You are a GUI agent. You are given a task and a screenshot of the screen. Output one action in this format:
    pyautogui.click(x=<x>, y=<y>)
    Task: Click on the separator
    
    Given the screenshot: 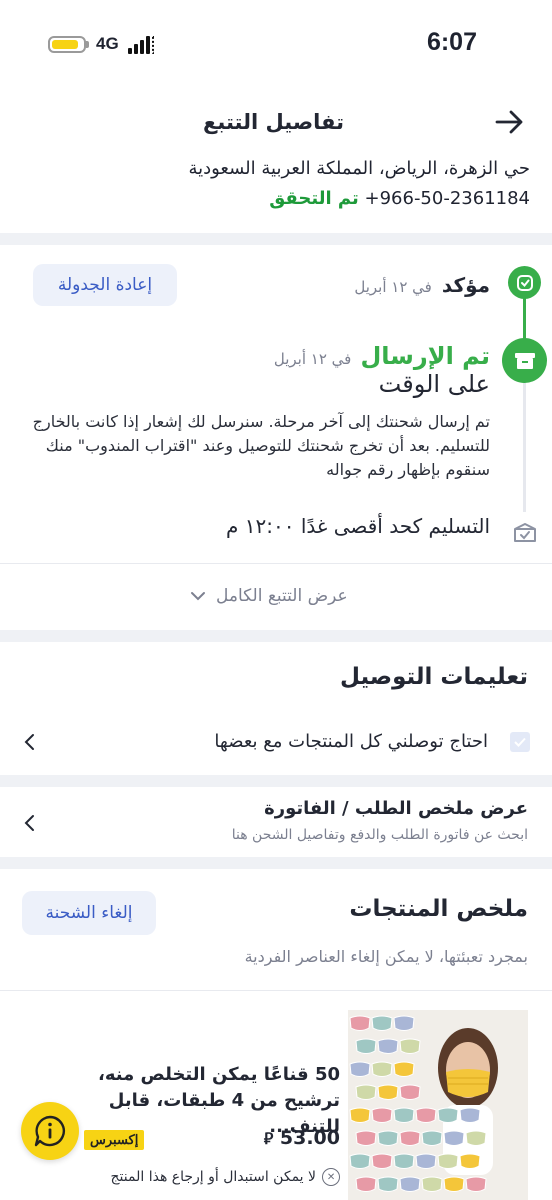 What is the action you would take?
    pyautogui.click(x=276, y=990)
    